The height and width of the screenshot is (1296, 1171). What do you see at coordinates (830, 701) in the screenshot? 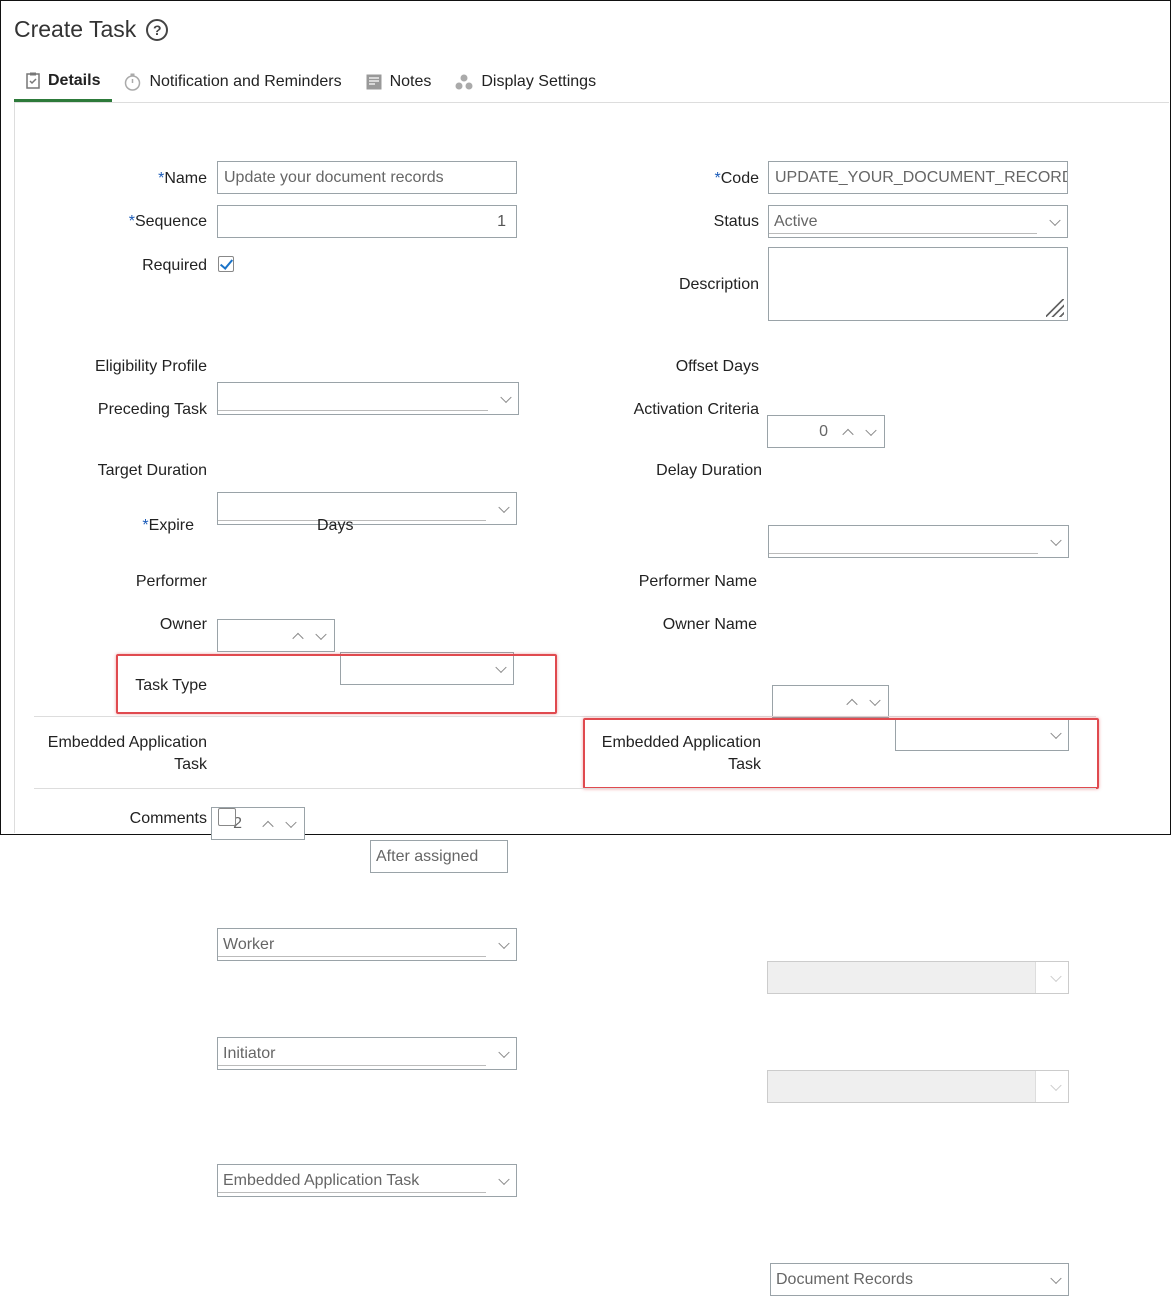
I see `delay-duration-stepper` at bounding box center [830, 701].